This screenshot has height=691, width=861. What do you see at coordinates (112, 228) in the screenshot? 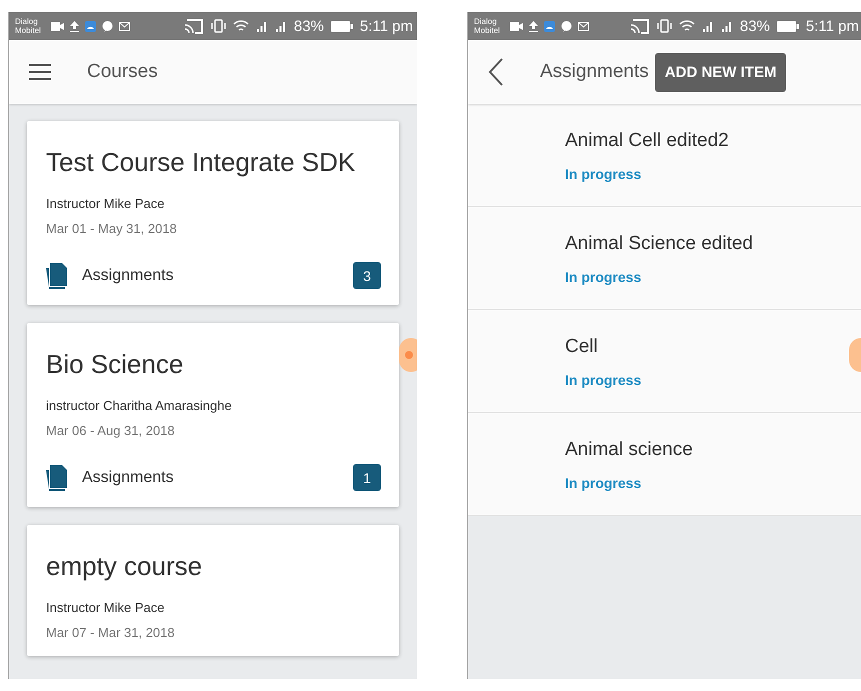
I see `course-dates: Mar 01 - May 31, 2018` at bounding box center [112, 228].